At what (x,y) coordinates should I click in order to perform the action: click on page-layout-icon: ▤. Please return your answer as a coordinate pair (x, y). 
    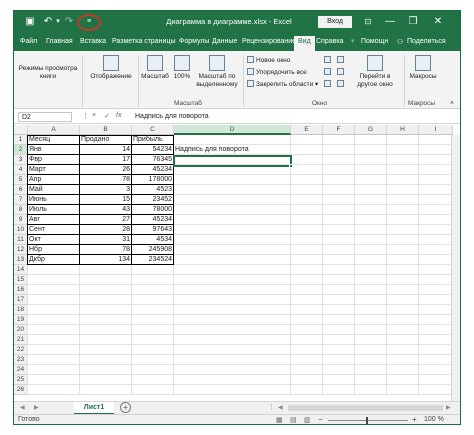
    Looking at the image, I should click on (293, 420).